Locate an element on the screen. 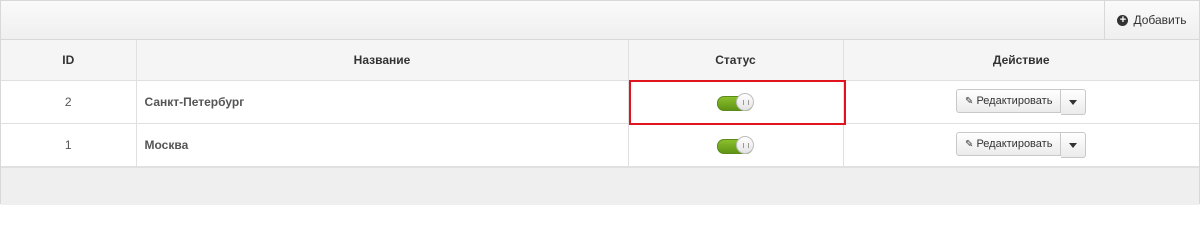 Image resolution: width=1200 pixels, height=240 pixels. add-button-label: Добавить is located at coordinates (1160, 20).